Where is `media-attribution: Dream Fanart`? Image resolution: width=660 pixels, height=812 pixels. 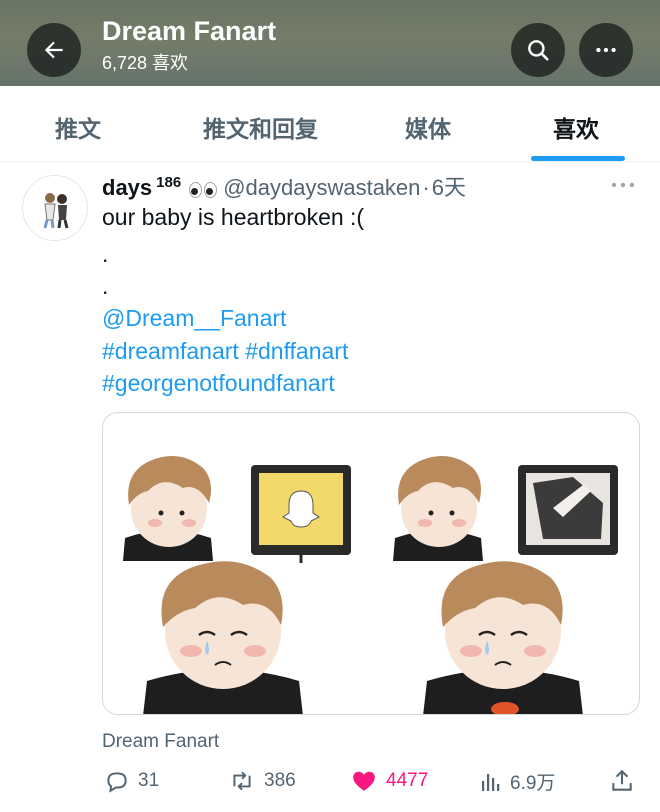
media-attribution: Dream Fanart is located at coordinates (160, 742).